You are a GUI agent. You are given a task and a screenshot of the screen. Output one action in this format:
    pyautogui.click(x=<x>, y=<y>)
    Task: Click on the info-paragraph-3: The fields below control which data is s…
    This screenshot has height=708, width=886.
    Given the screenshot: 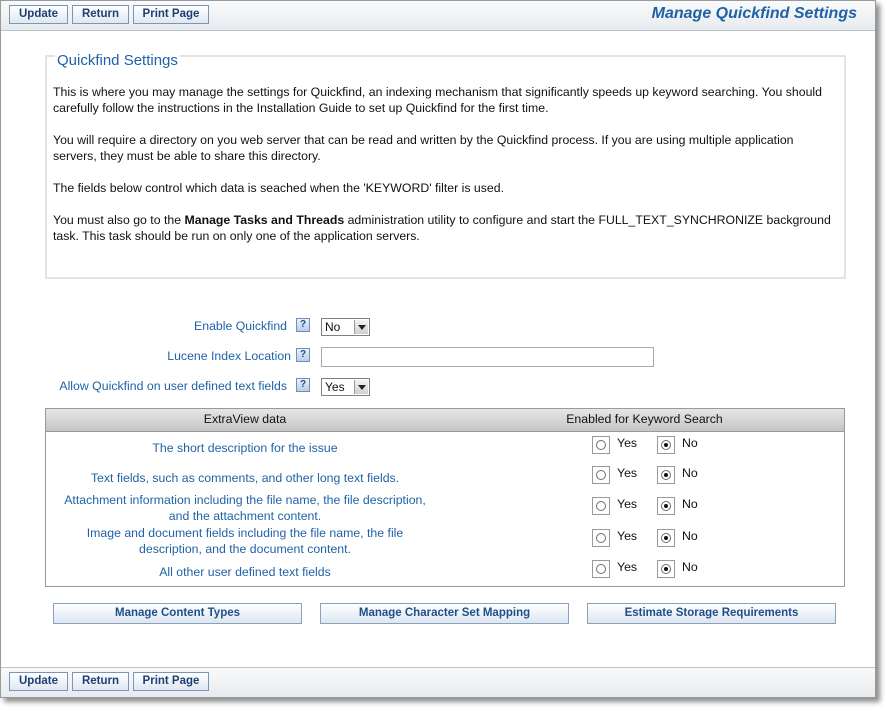 What is the action you would take?
    pyautogui.click(x=279, y=188)
    